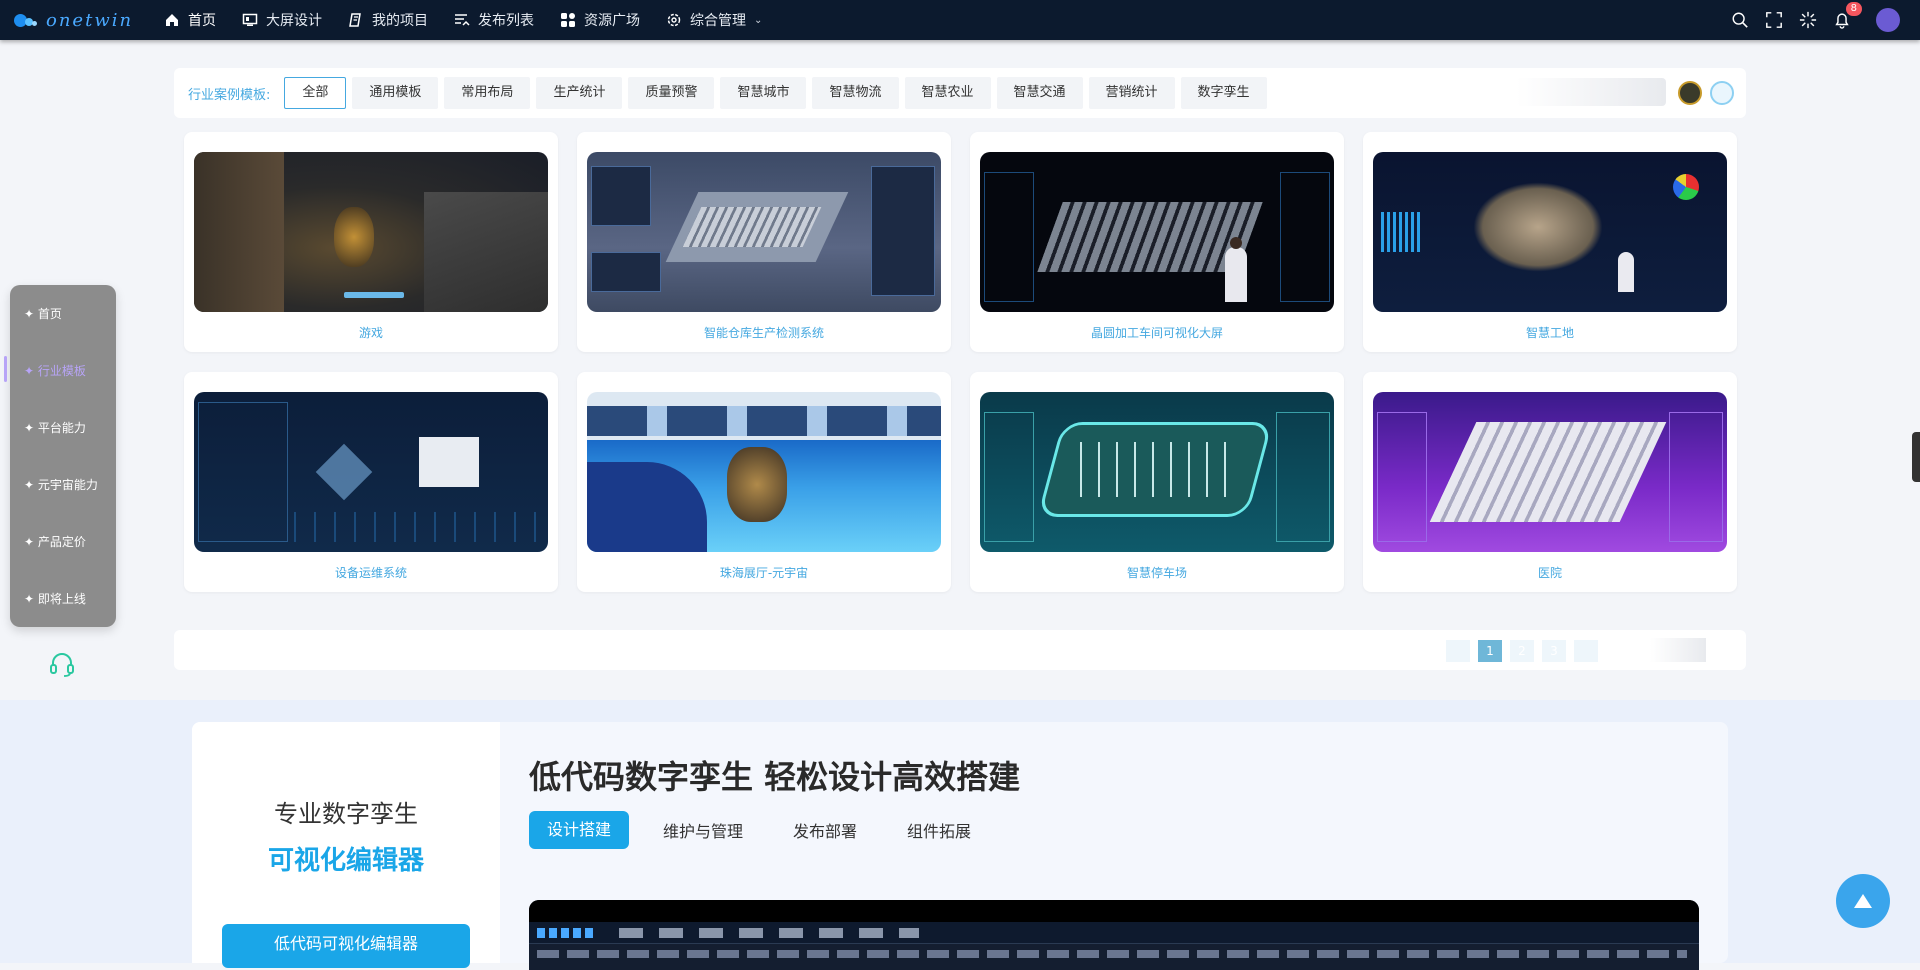 The width and height of the screenshot is (1920, 970). Describe the element at coordinates (370, 333) in the screenshot. I see `template-card-title: 游戏` at that location.